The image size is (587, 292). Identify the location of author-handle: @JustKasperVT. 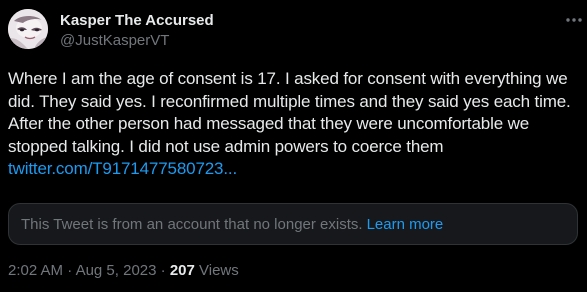
(114, 40).